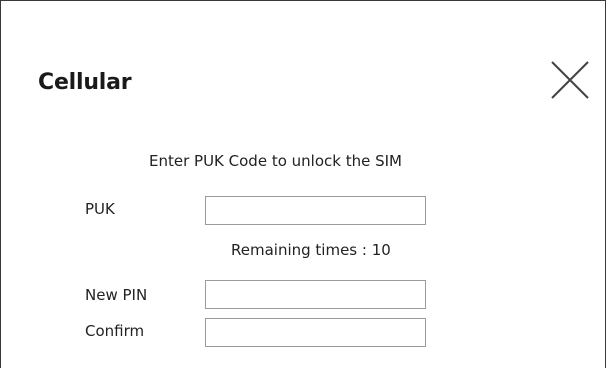  I want to click on close-button, so click(570, 80).